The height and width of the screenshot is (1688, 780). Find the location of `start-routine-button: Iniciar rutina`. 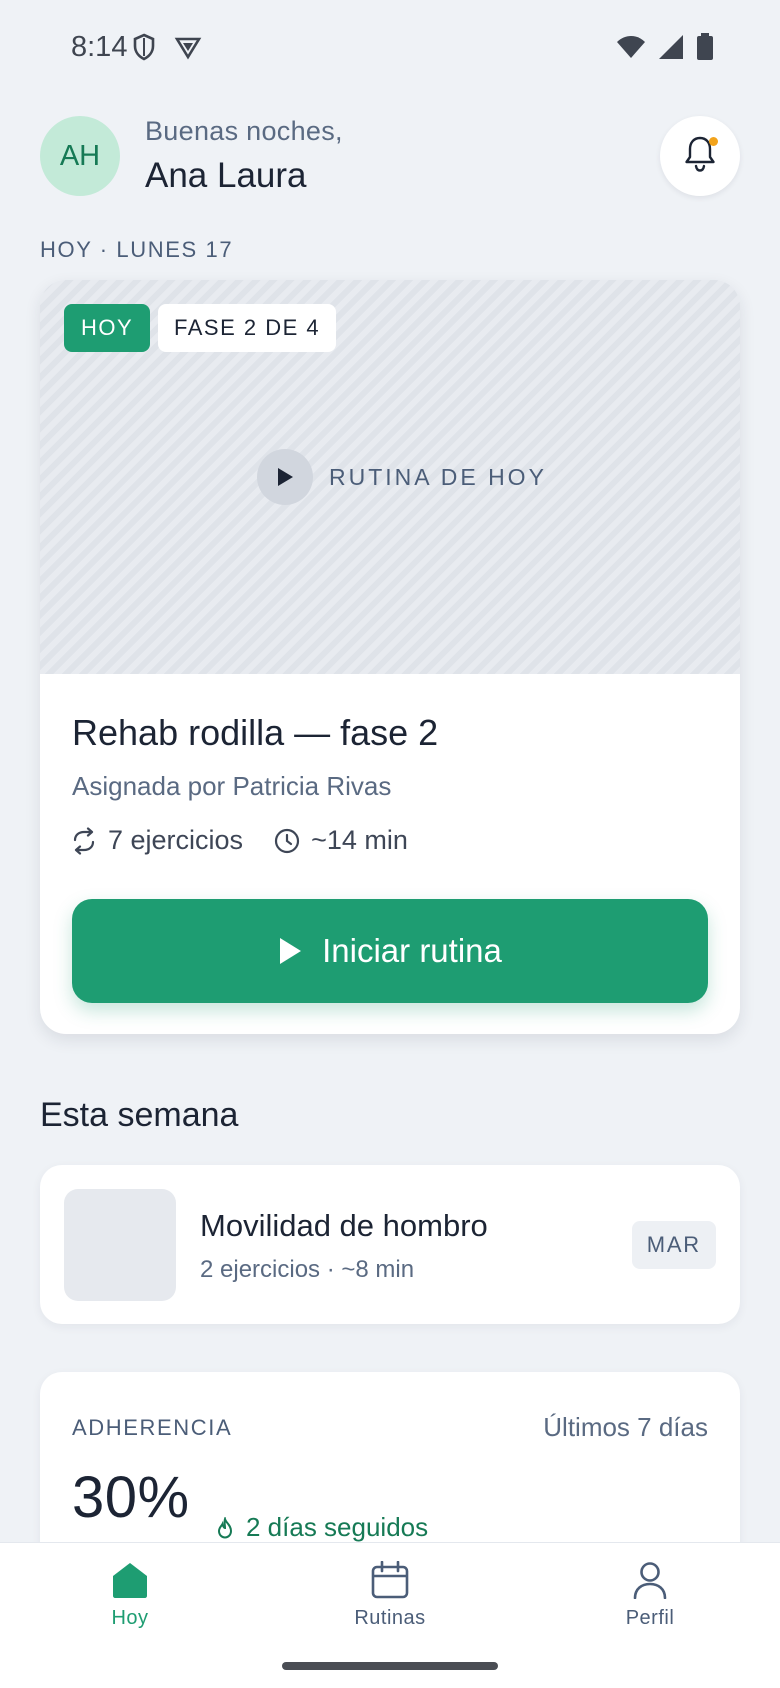

start-routine-button: Iniciar rutina is located at coordinates (390, 951).